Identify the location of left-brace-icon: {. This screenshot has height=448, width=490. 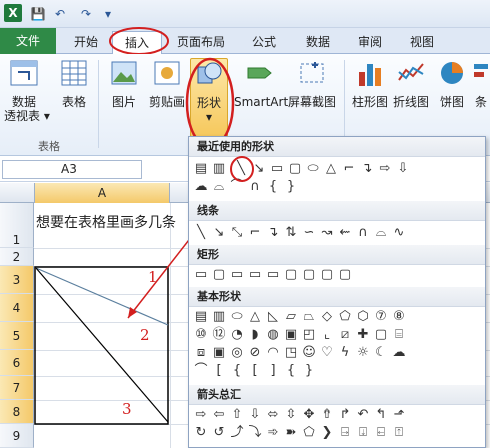
(291, 371).